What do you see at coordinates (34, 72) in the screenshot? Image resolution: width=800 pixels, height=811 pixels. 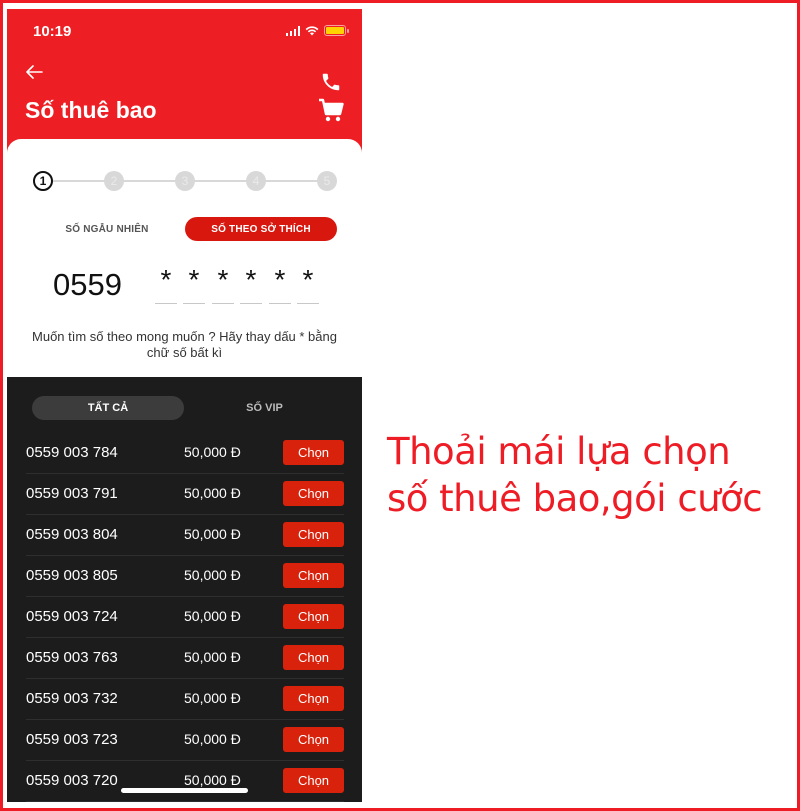 I see `arrow-left-icon` at bounding box center [34, 72].